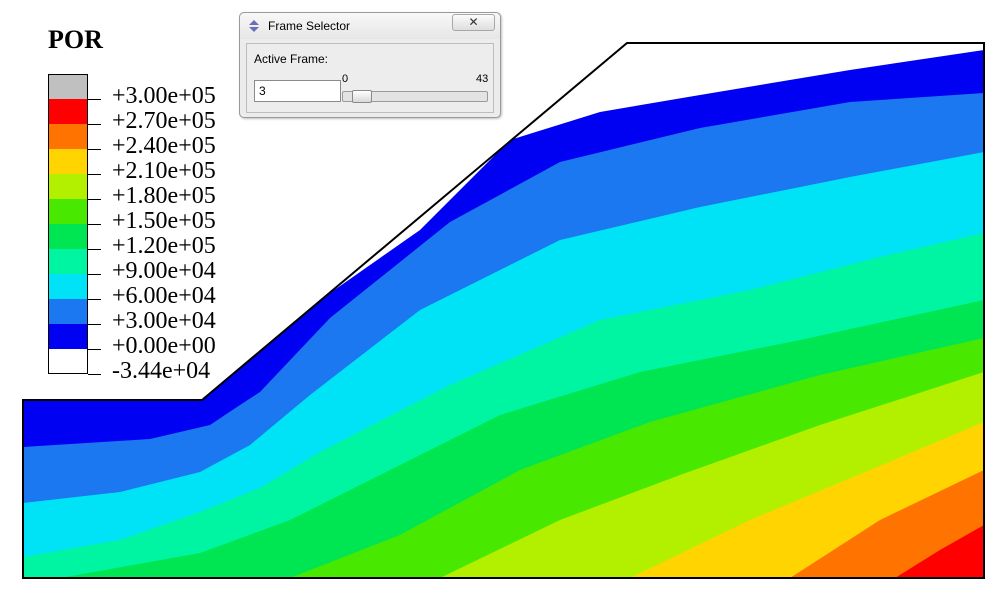 The width and height of the screenshot is (1002, 597). Describe the element at coordinates (164, 196) in the screenshot. I see `legend-label: +1.80e+05` at that location.